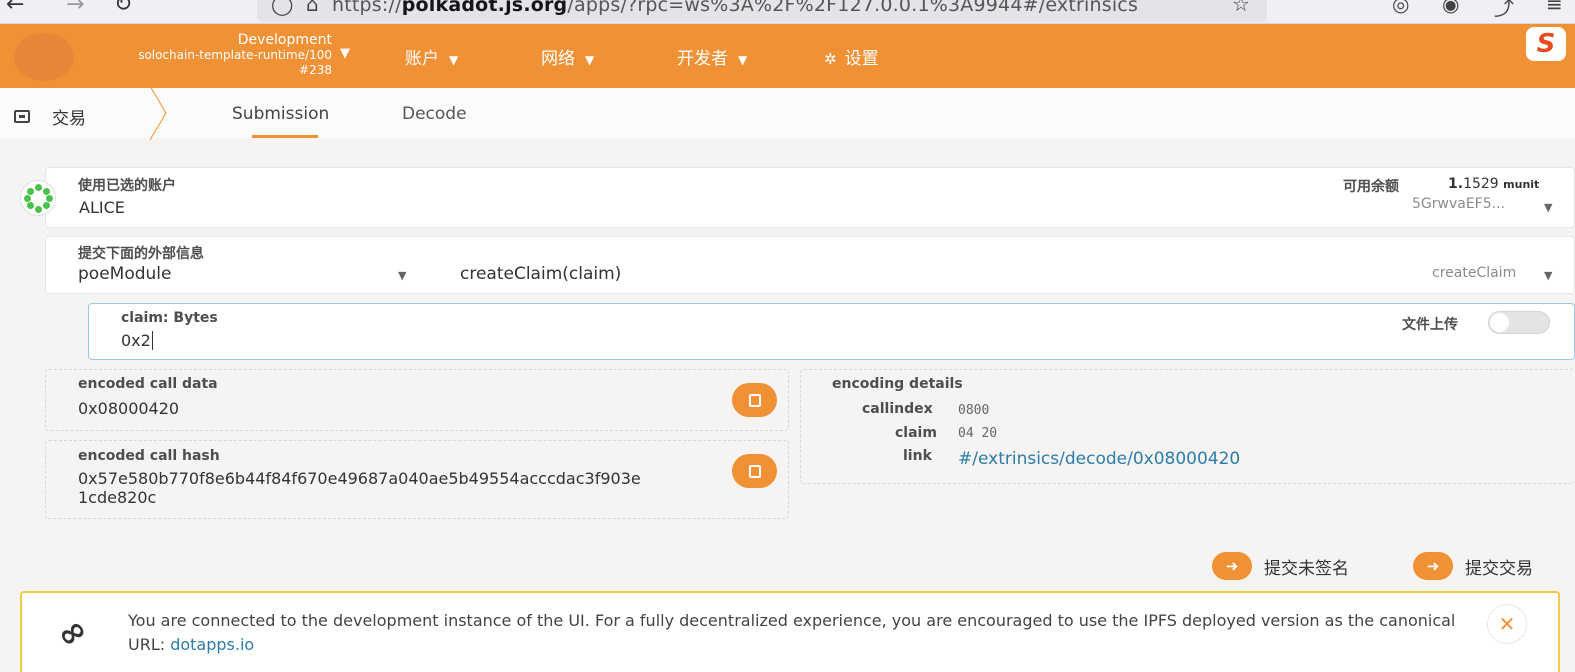 The width and height of the screenshot is (1575, 672). I want to click on reload-icon: ↻, so click(123, 8).